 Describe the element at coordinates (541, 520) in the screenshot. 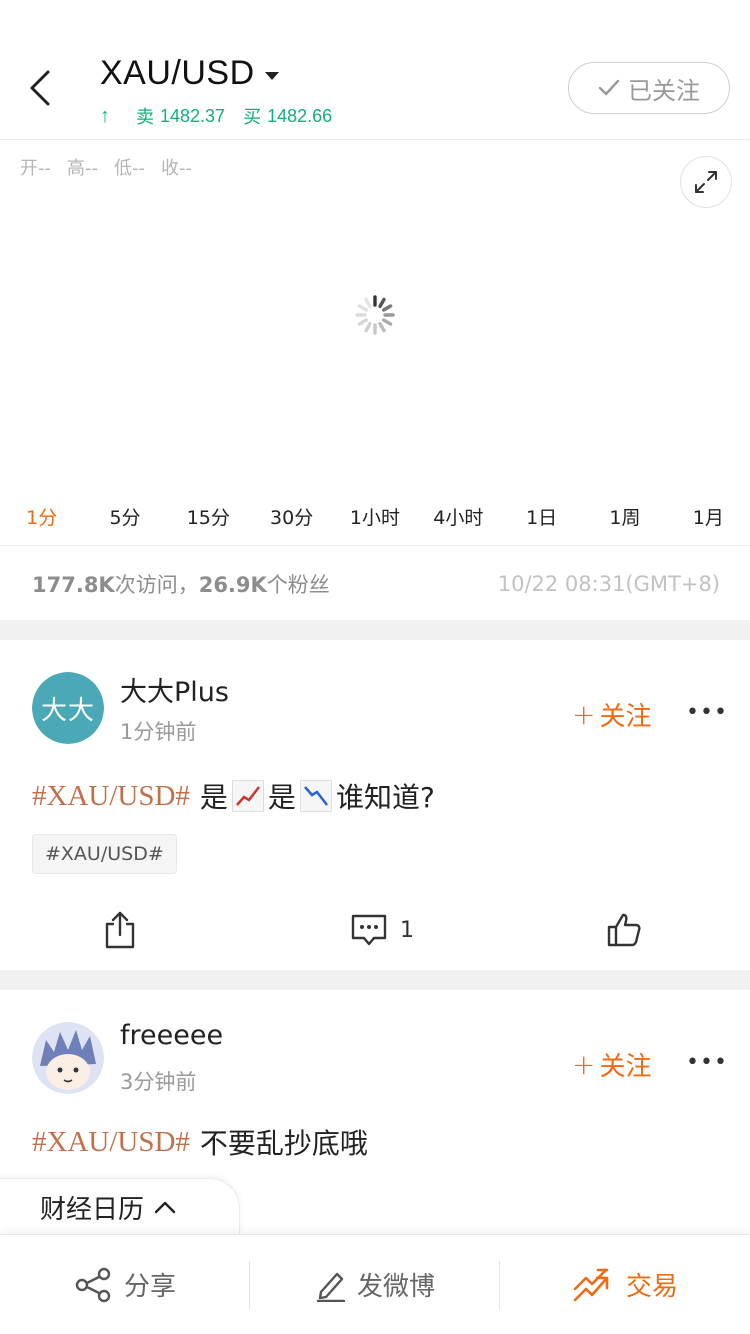

I see `tab-1day: 1日` at that location.